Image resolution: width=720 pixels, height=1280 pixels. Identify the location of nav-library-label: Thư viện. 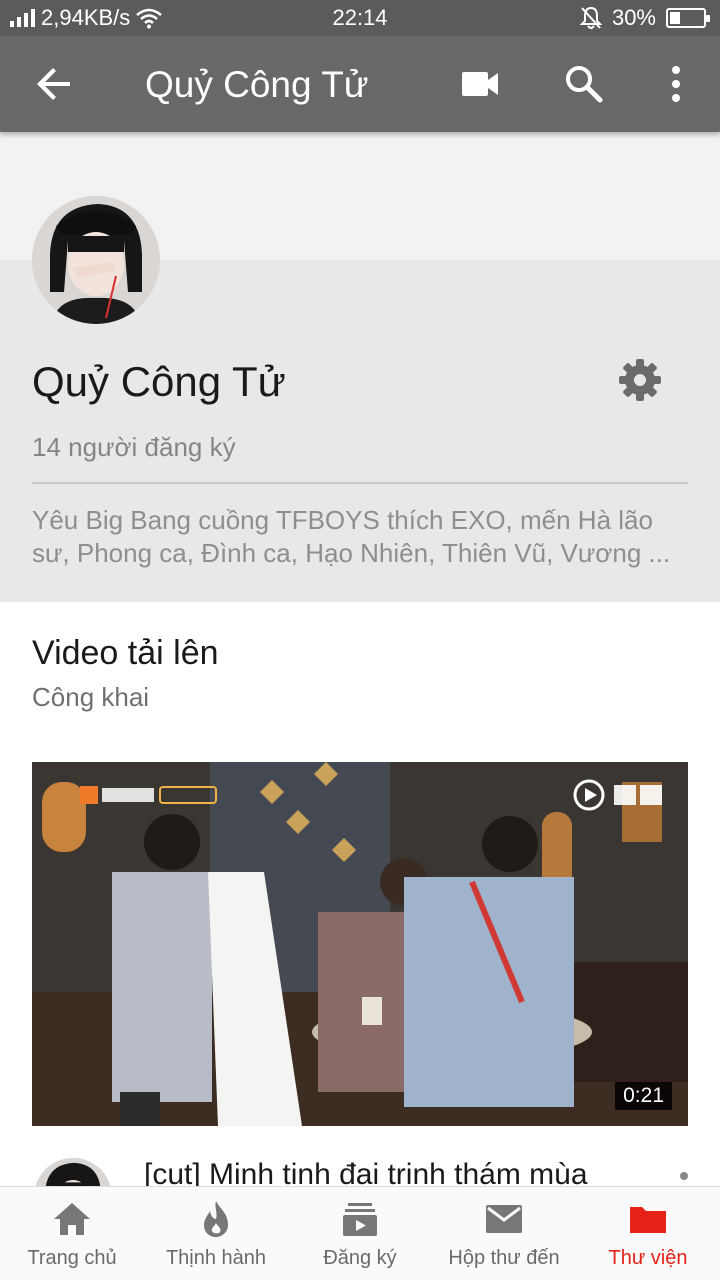
(648, 1258).